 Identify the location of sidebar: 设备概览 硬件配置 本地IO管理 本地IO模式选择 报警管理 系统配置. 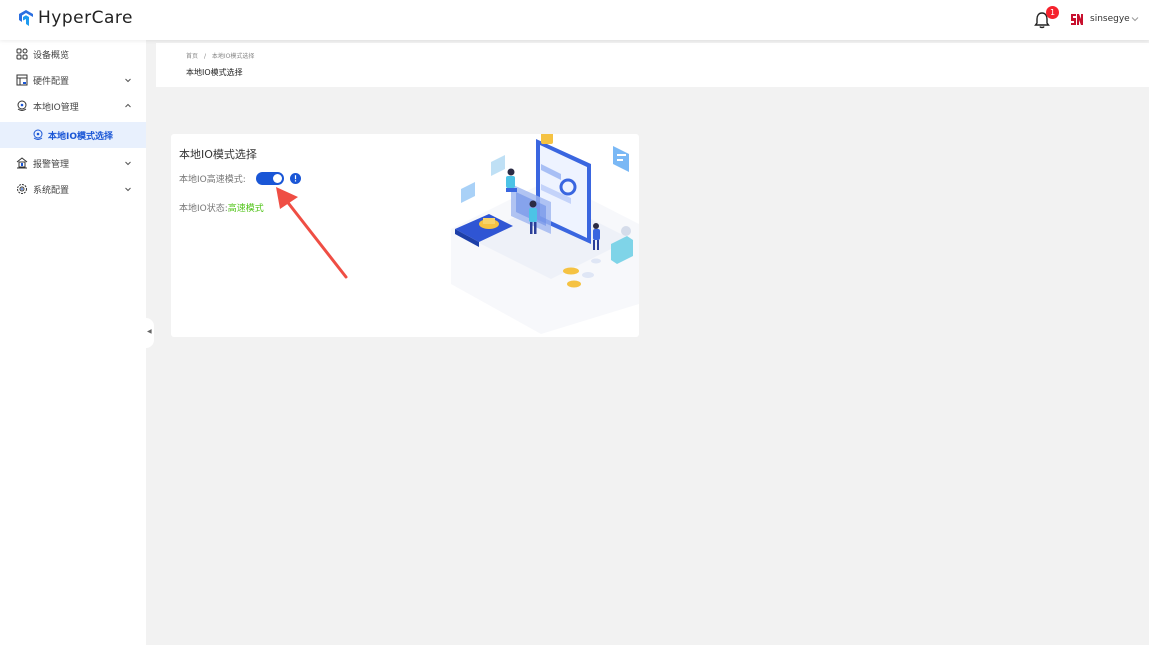
(73, 342).